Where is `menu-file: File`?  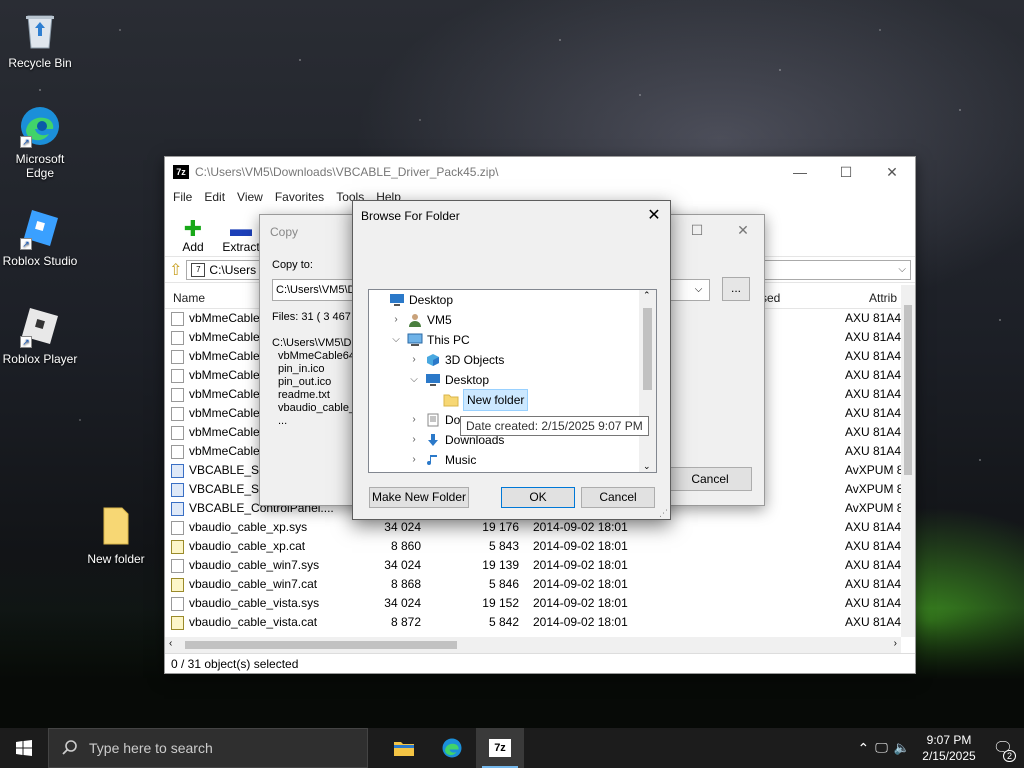 menu-file: File is located at coordinates (182, 197).